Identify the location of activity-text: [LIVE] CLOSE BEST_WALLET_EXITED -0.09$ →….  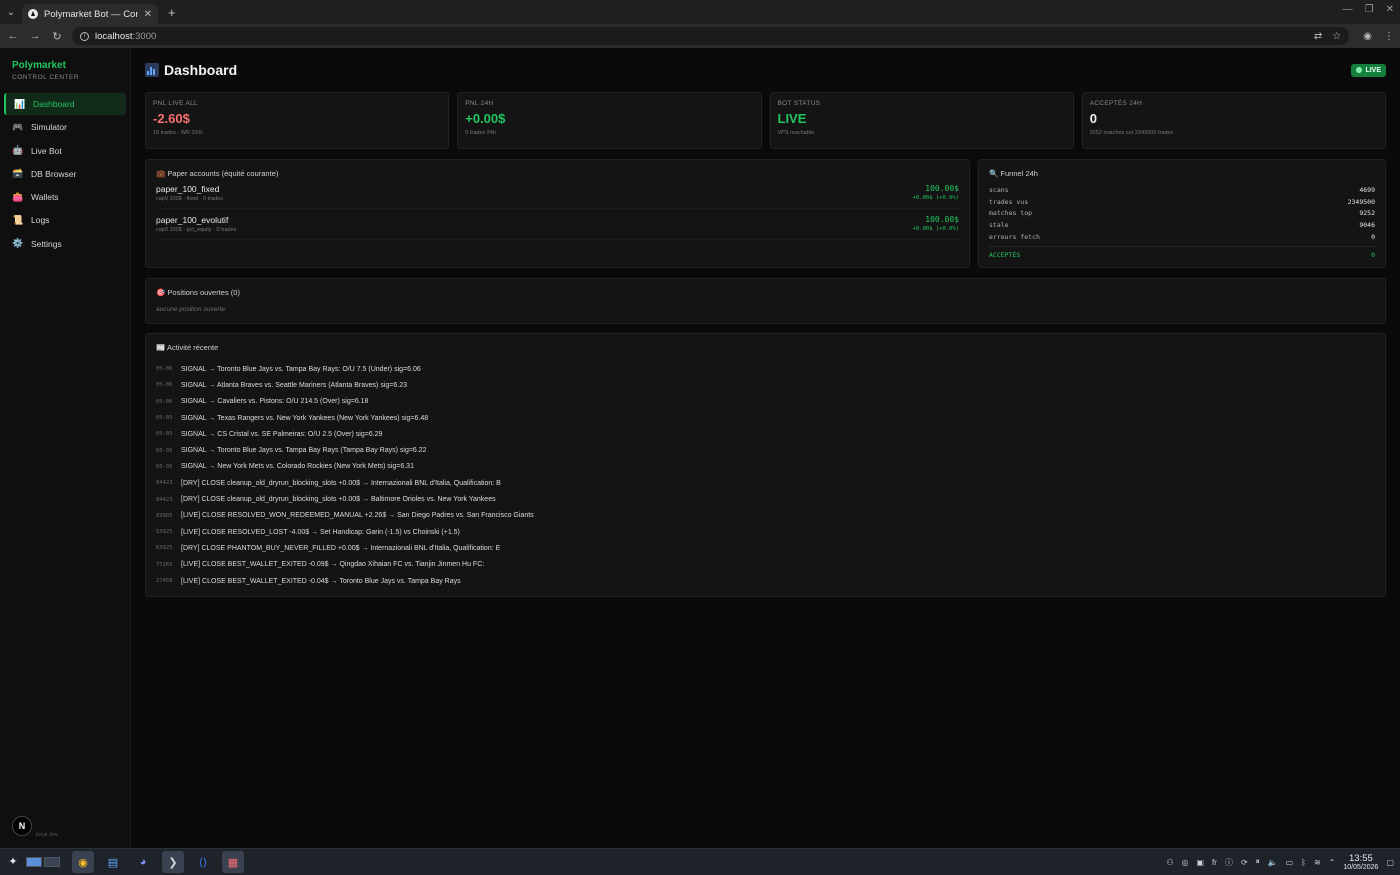
(333, 565).